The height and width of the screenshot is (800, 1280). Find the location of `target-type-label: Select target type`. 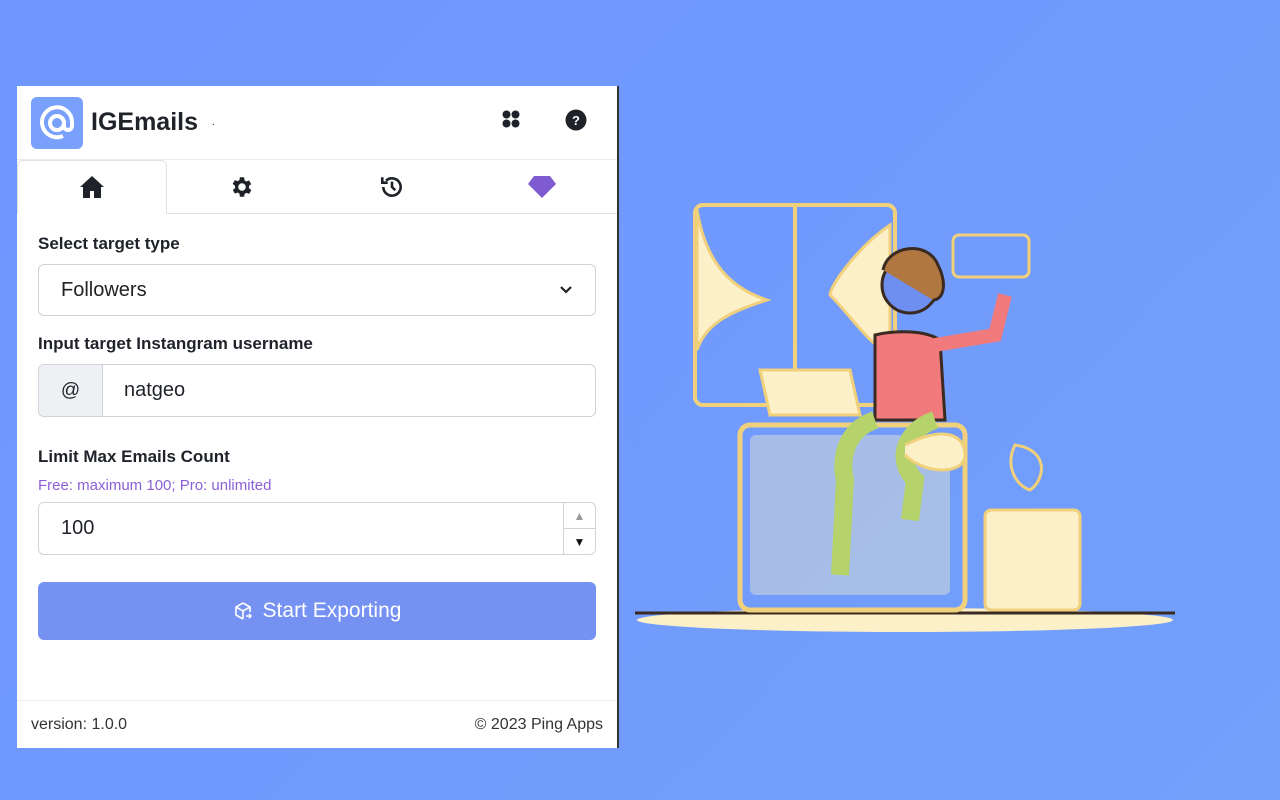

target-type-label: Select target type is located at coordinates (109, 243).